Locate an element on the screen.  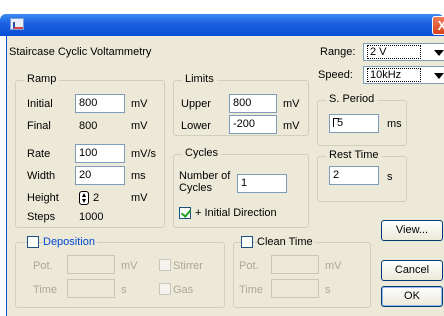
rest-time-input: 2 is located at coordinates (354, 175).